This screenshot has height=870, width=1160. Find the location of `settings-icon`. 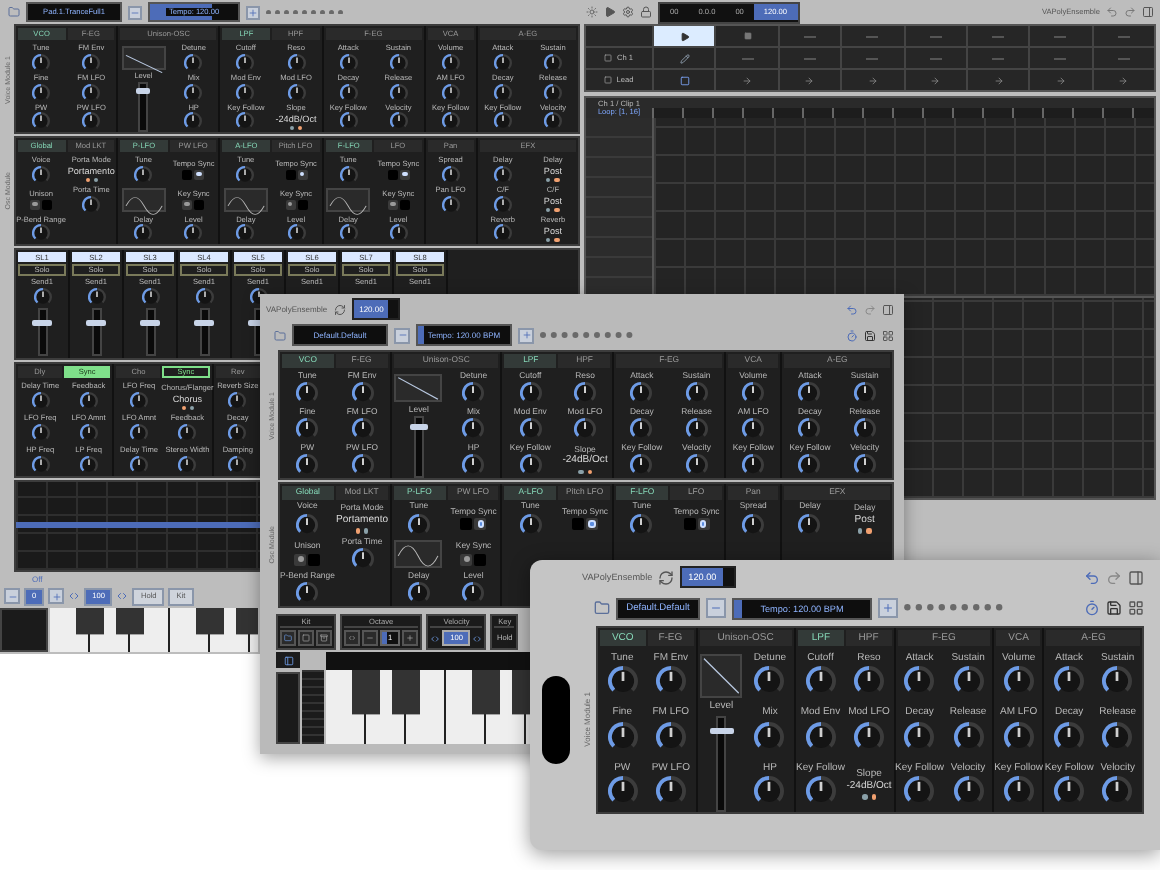

settings-icon is located at coordinates (628, 12).